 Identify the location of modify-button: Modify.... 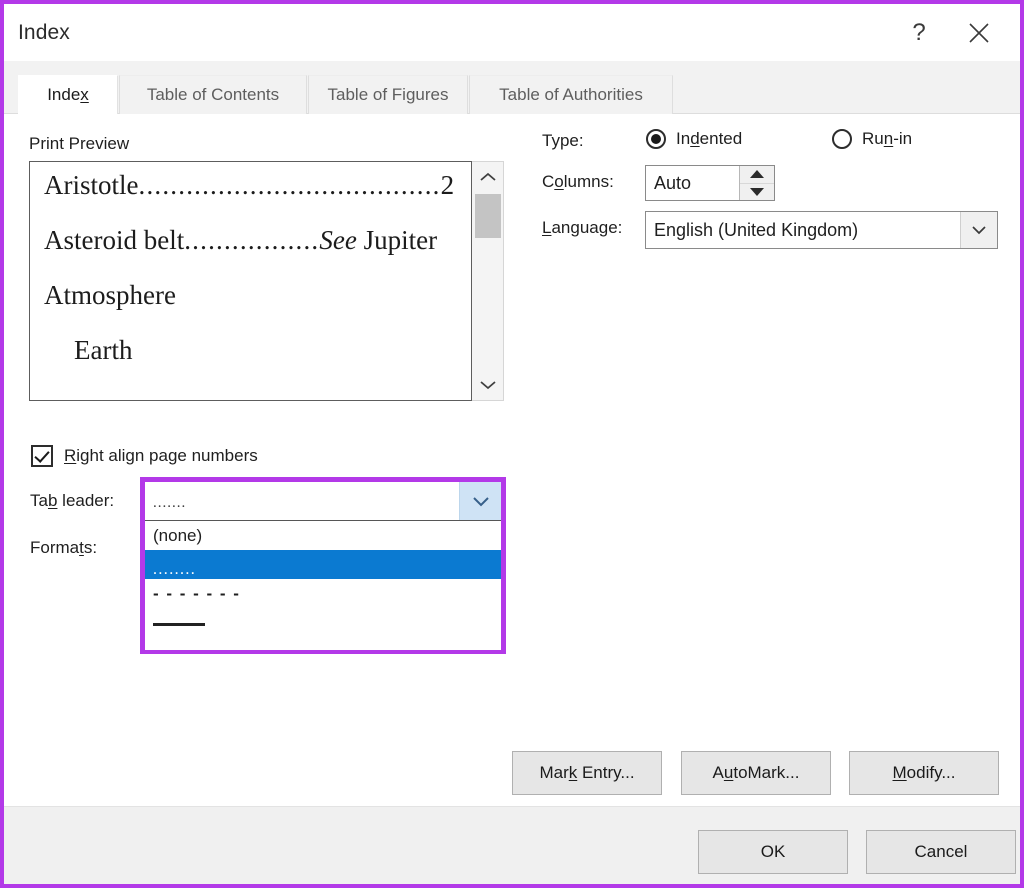
(924, 773).